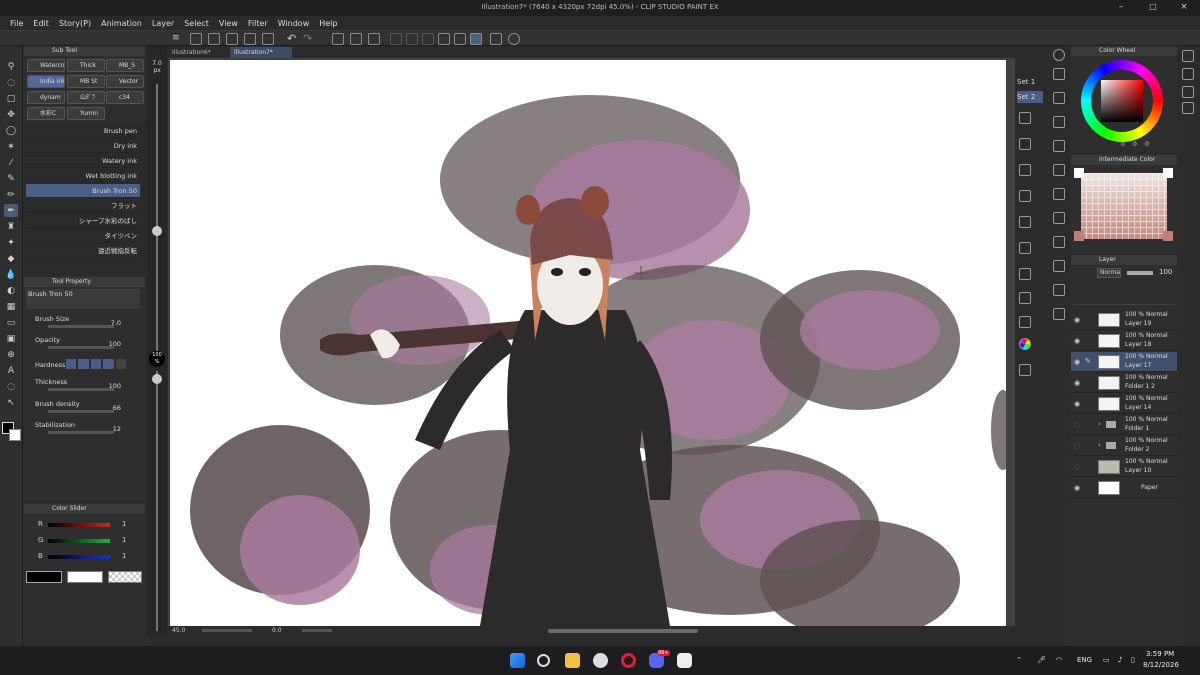  Describe the element at coordinates (338, 39) in the screenshot. I see `fill-icon` at that location.